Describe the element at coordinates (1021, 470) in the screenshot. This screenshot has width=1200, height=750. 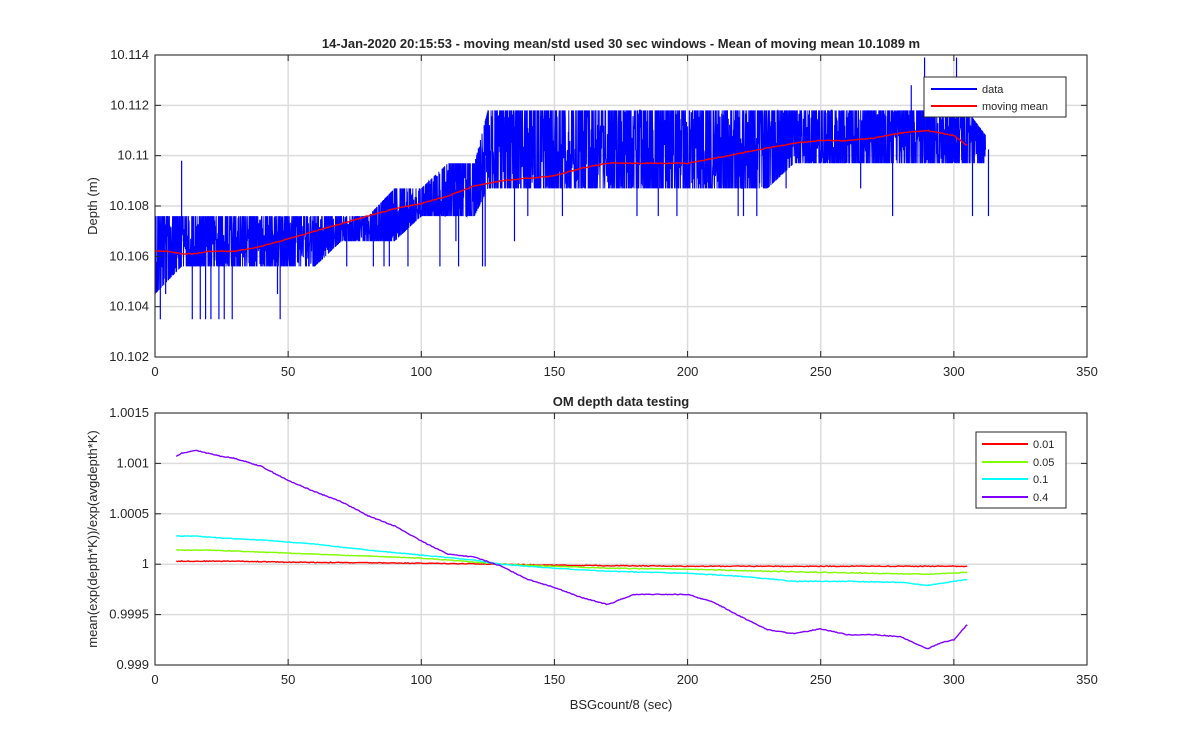
I see `om-legend: 0.01 0.05 0.1 0.4` at that location.